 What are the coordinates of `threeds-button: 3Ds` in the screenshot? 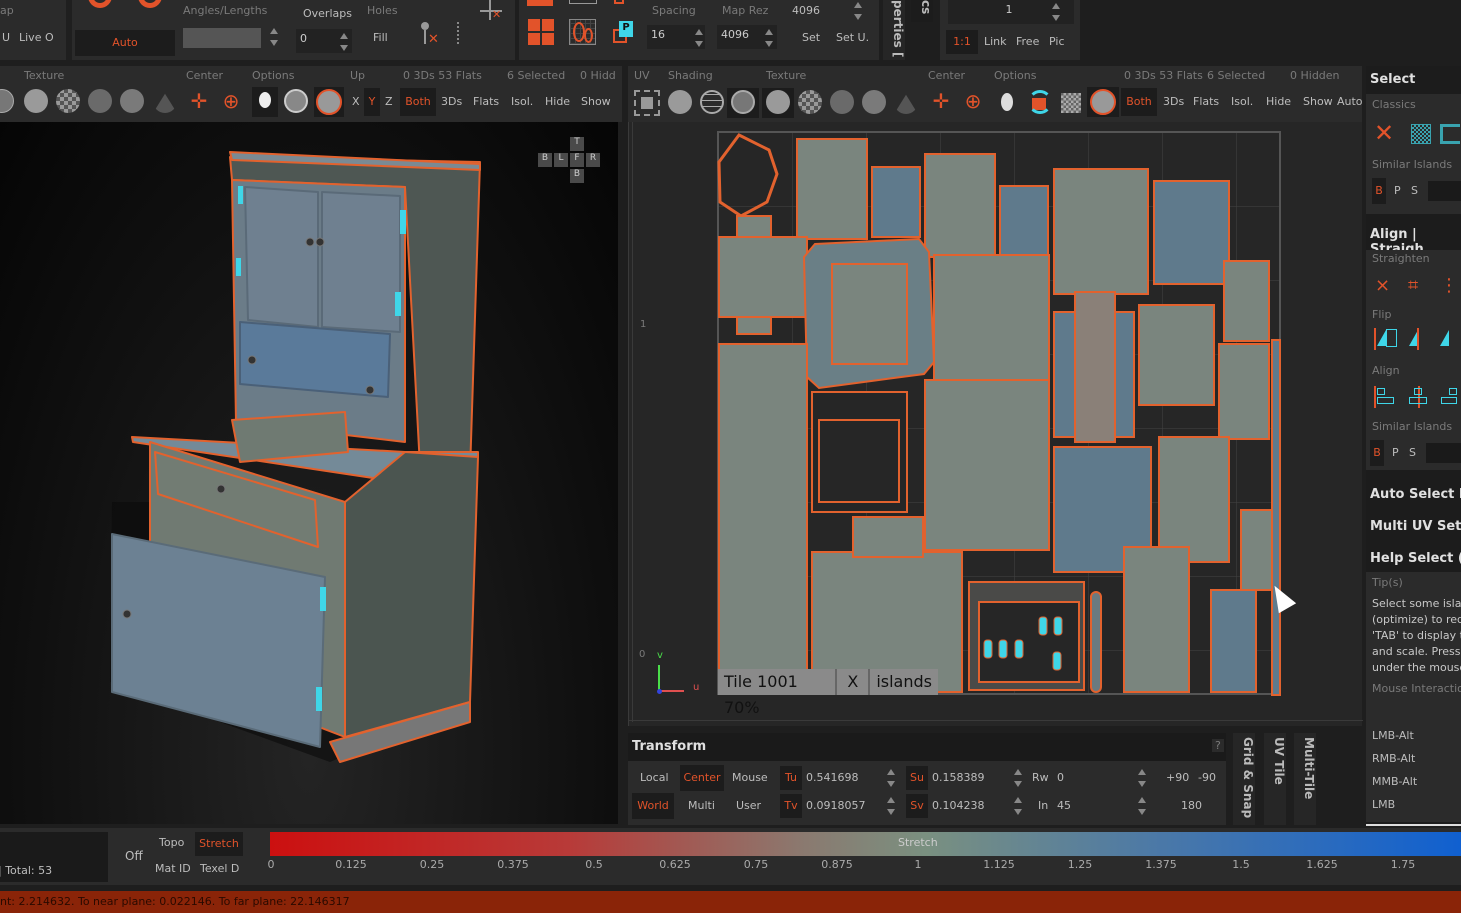 It's located at (451, 101).